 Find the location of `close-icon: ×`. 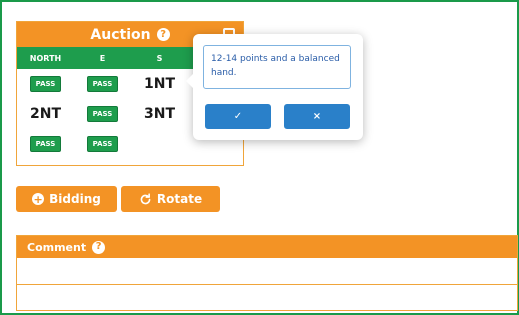

close-icon: × is located at coordinates (317, 116).